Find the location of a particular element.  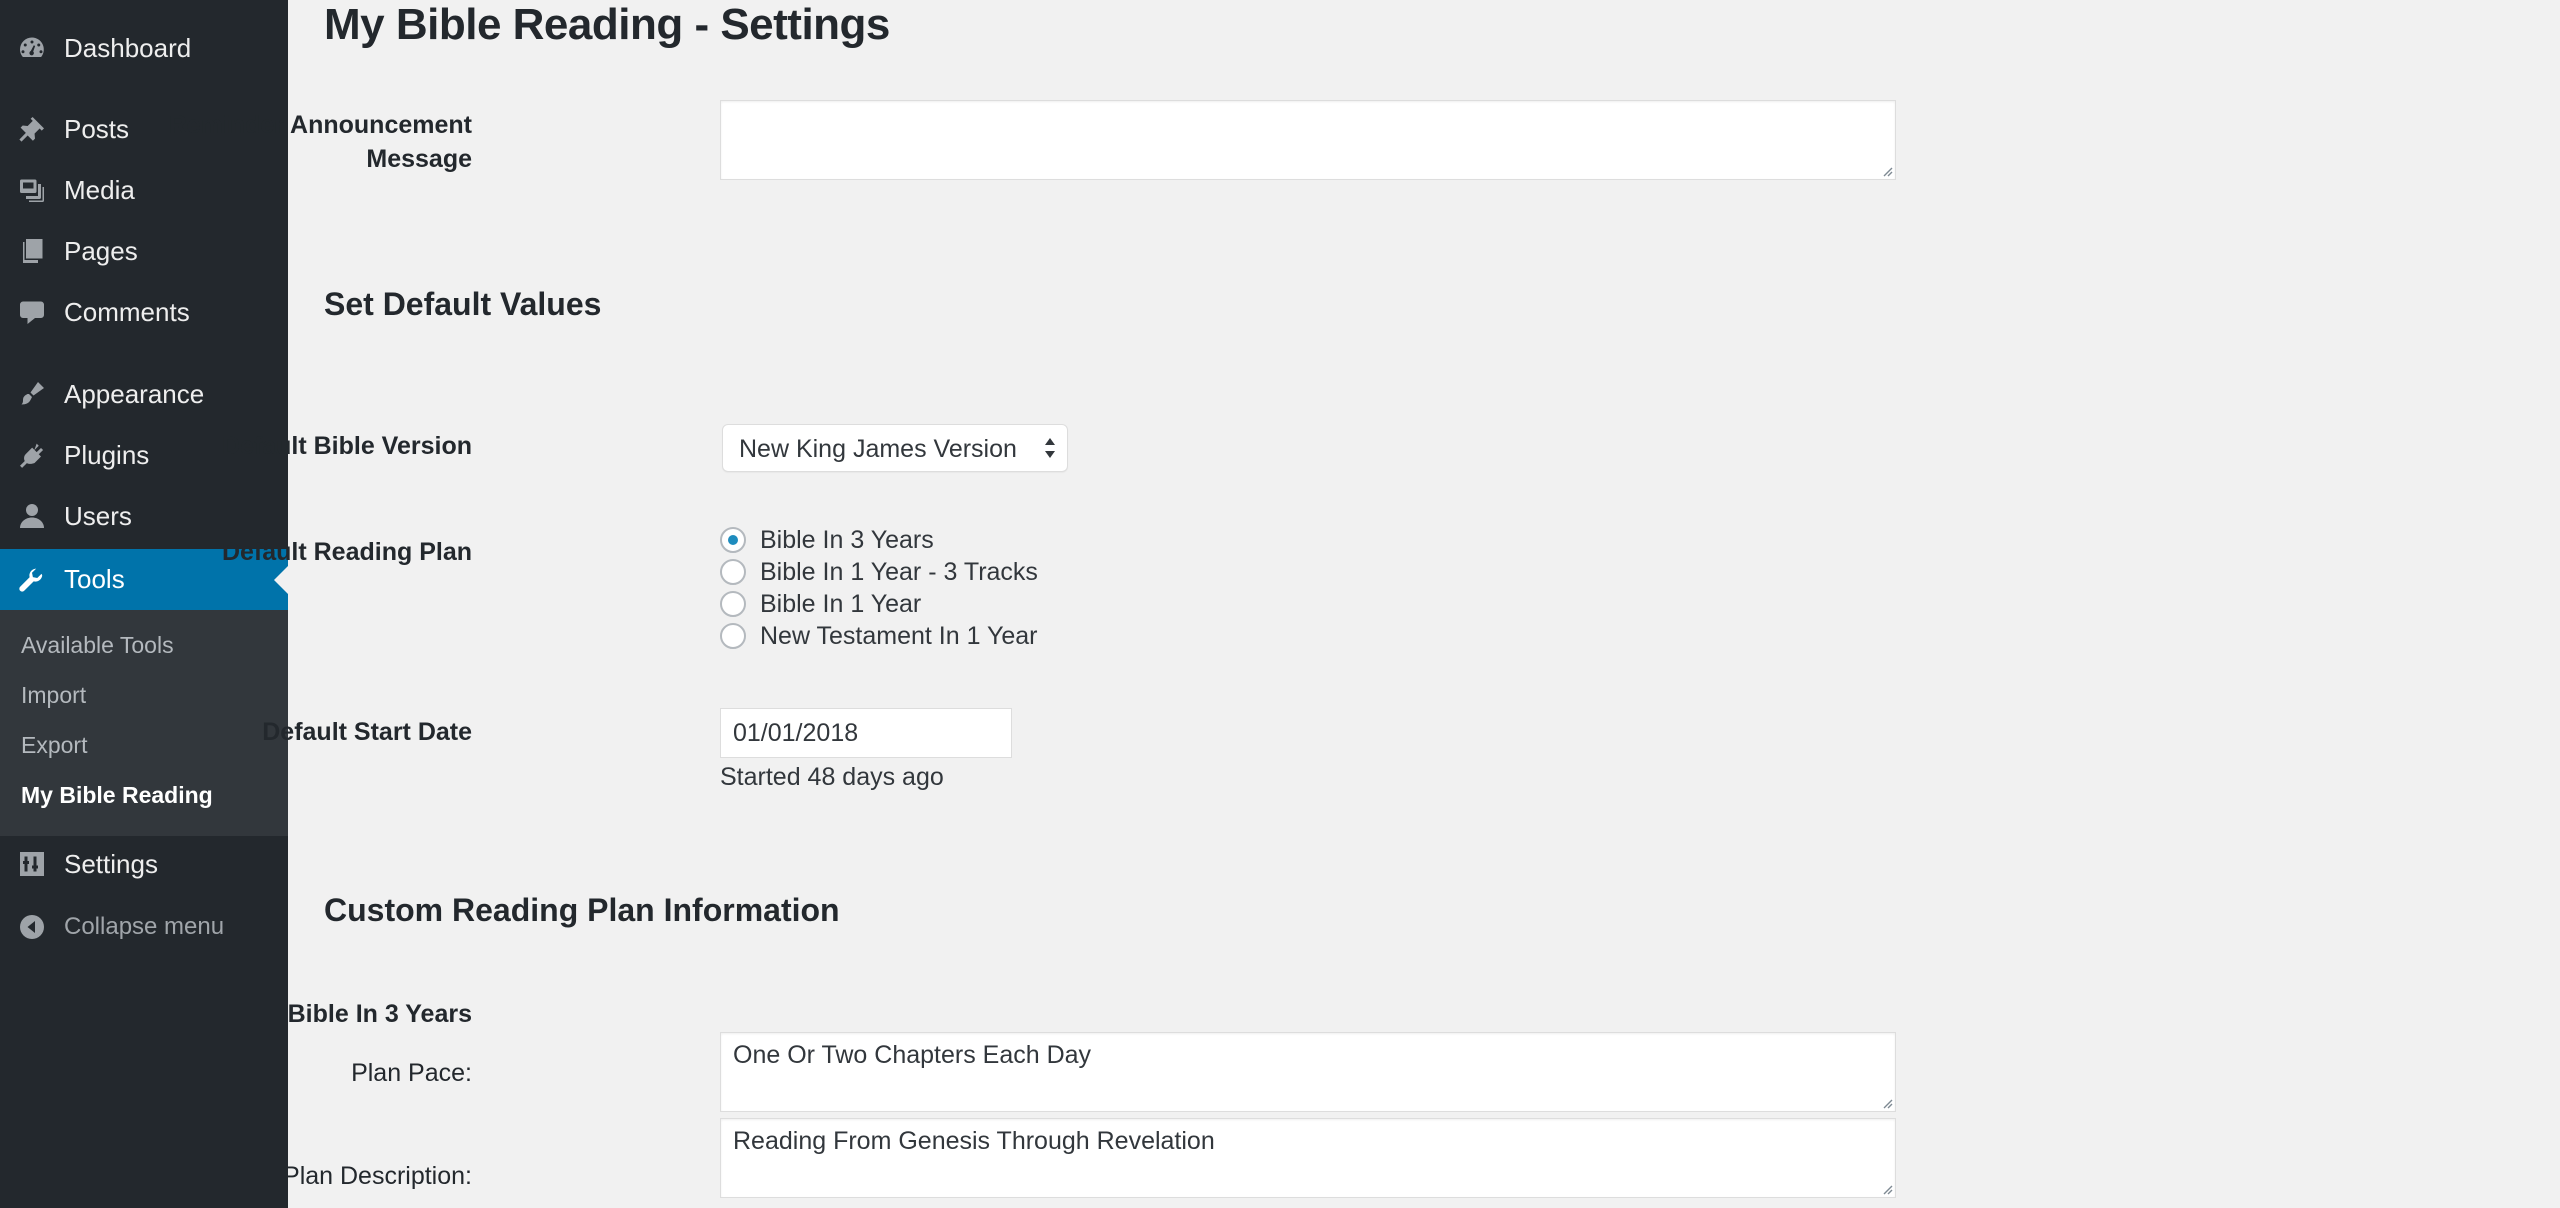

start-date-helper: Started 48 days ago is located at coordinates (832, 777).